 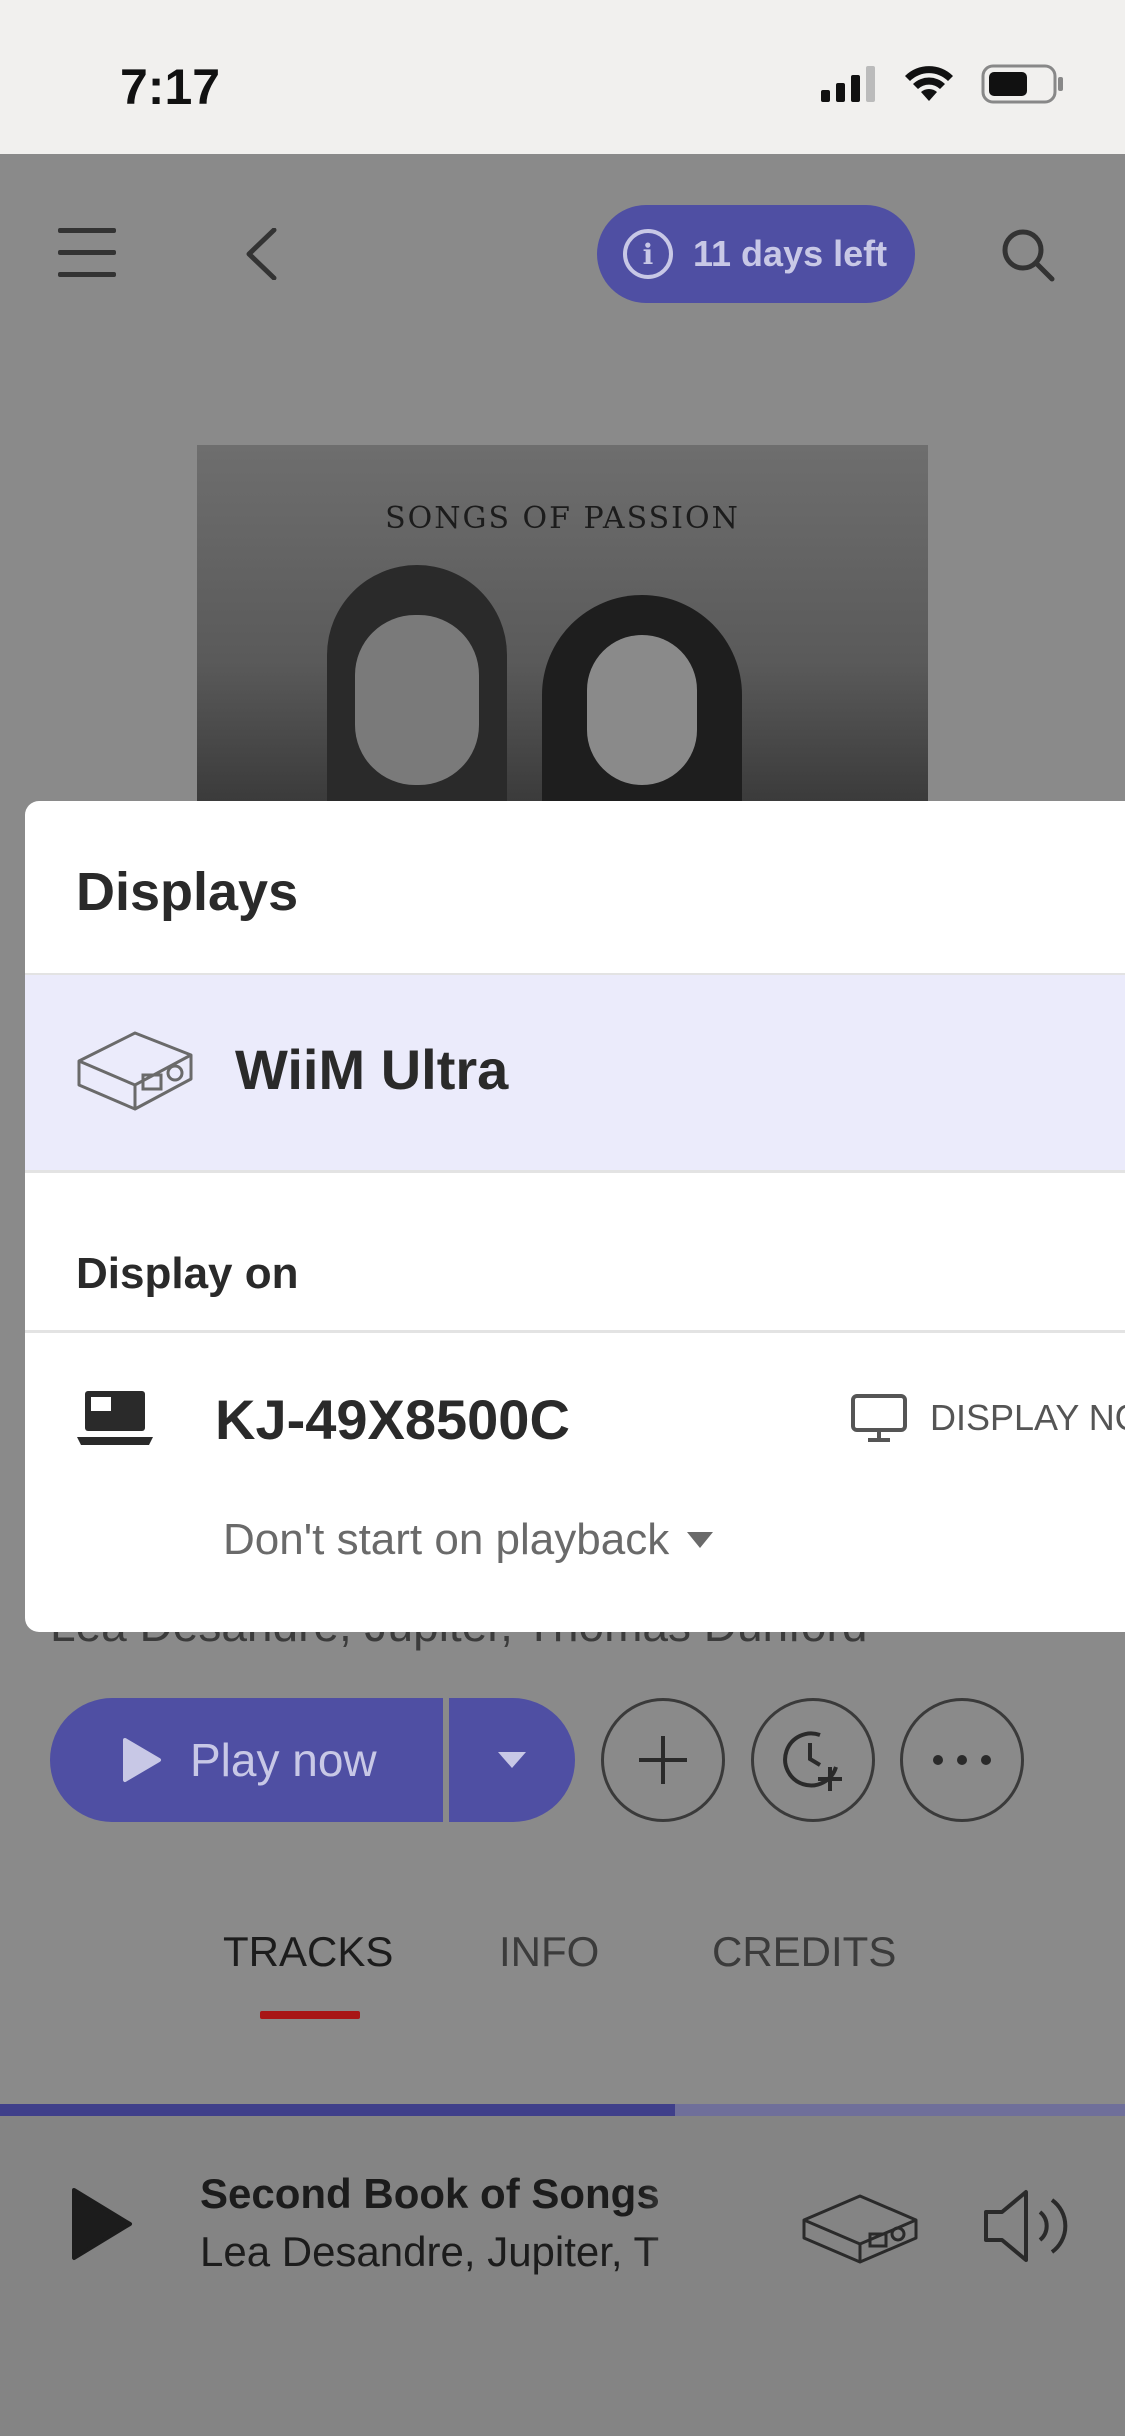 What do you see at coordinates (562, 625) in the screenshot?
I see `album-cover: SONGS OF PASSION` at bounding box center [562, 625].